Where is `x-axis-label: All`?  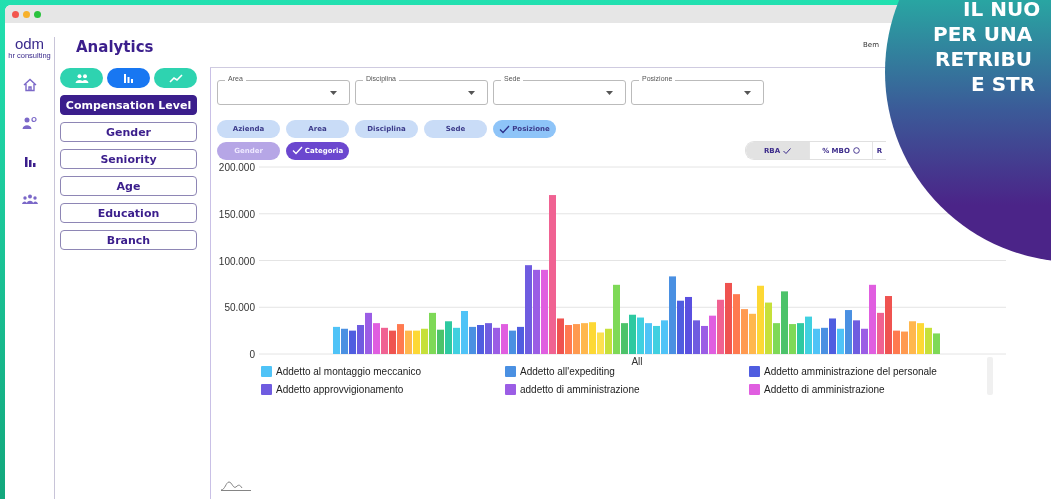 x-axis-label: All is located at coordinates (637, 360).